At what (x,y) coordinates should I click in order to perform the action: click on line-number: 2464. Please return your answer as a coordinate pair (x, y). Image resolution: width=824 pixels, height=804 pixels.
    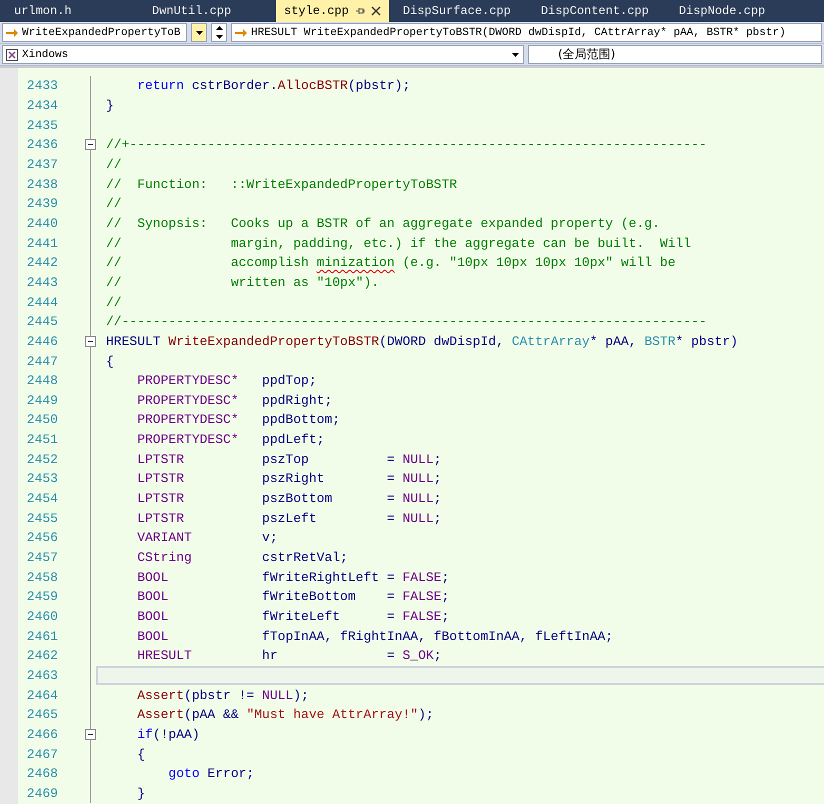
    Looking at the image, I should click on (42, 695).